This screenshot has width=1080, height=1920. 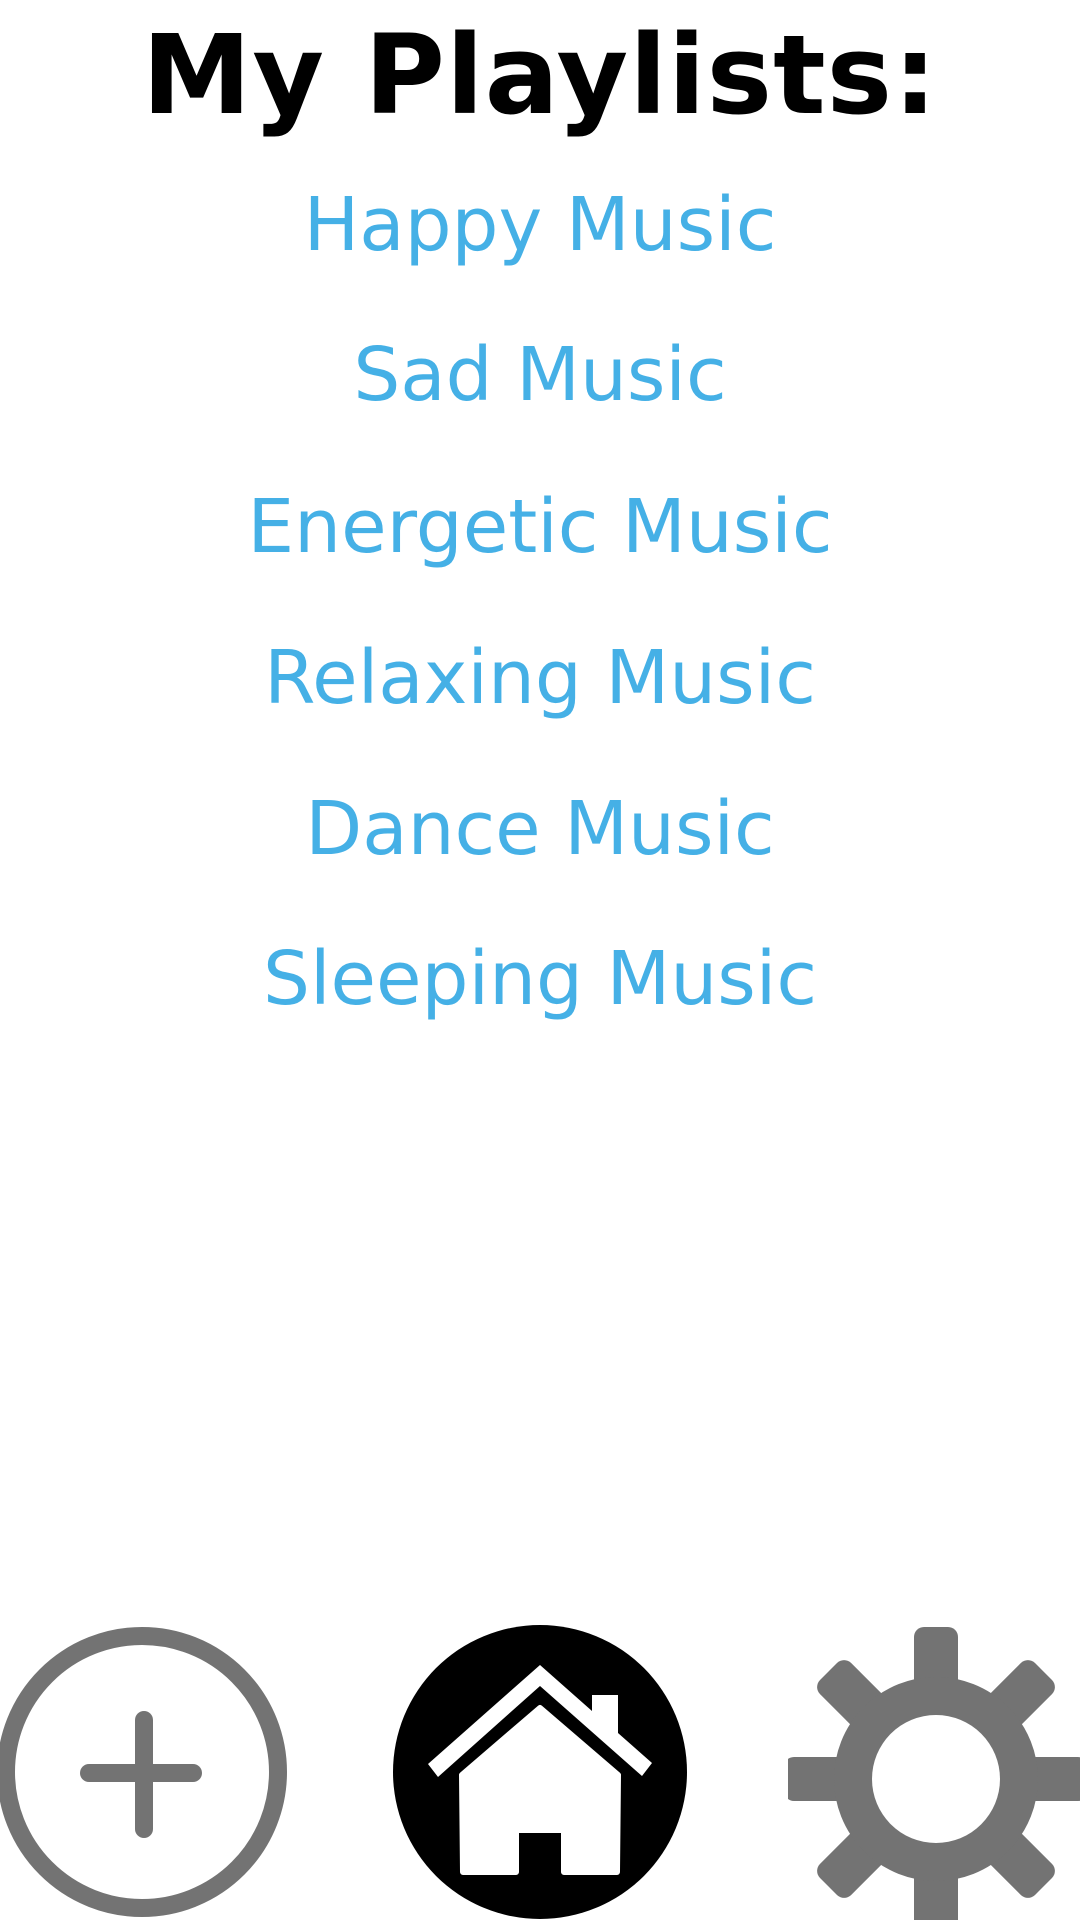 I want to click on playlist-item-energetic-music: Energetic Music, so click(x=540, y=527).